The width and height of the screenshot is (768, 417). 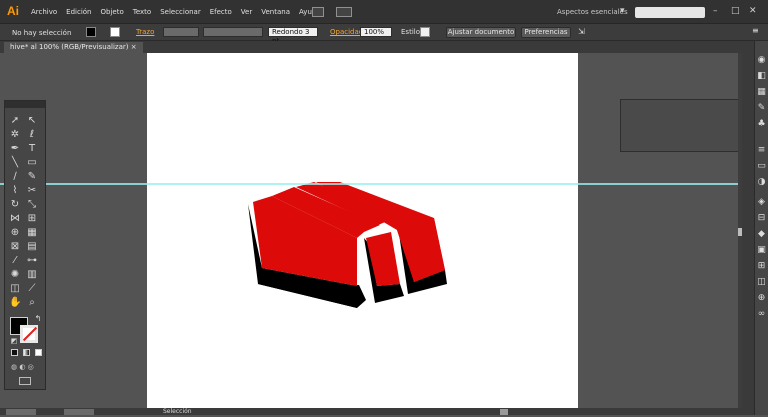 I want to click on width-icon: ⋈, so click(x=15, y=219).